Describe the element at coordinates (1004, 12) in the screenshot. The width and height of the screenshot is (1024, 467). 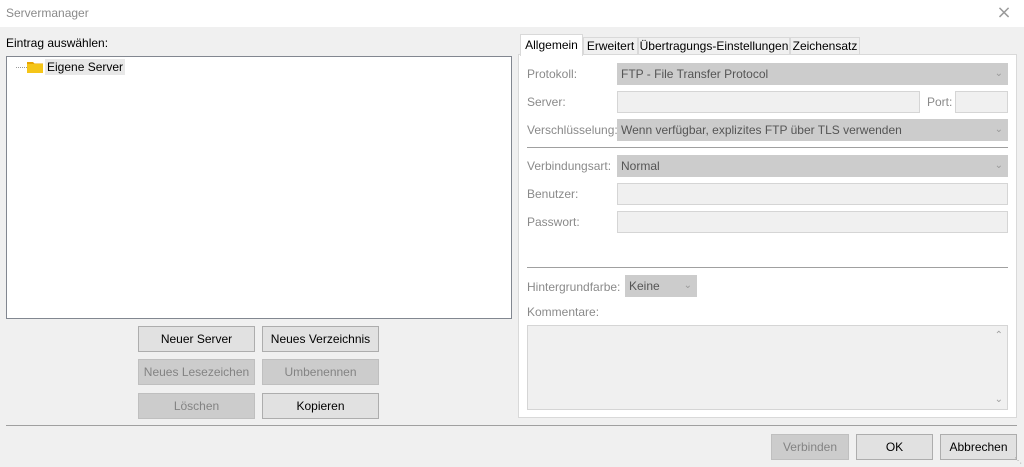
I see `close-icon: ×` at that location.